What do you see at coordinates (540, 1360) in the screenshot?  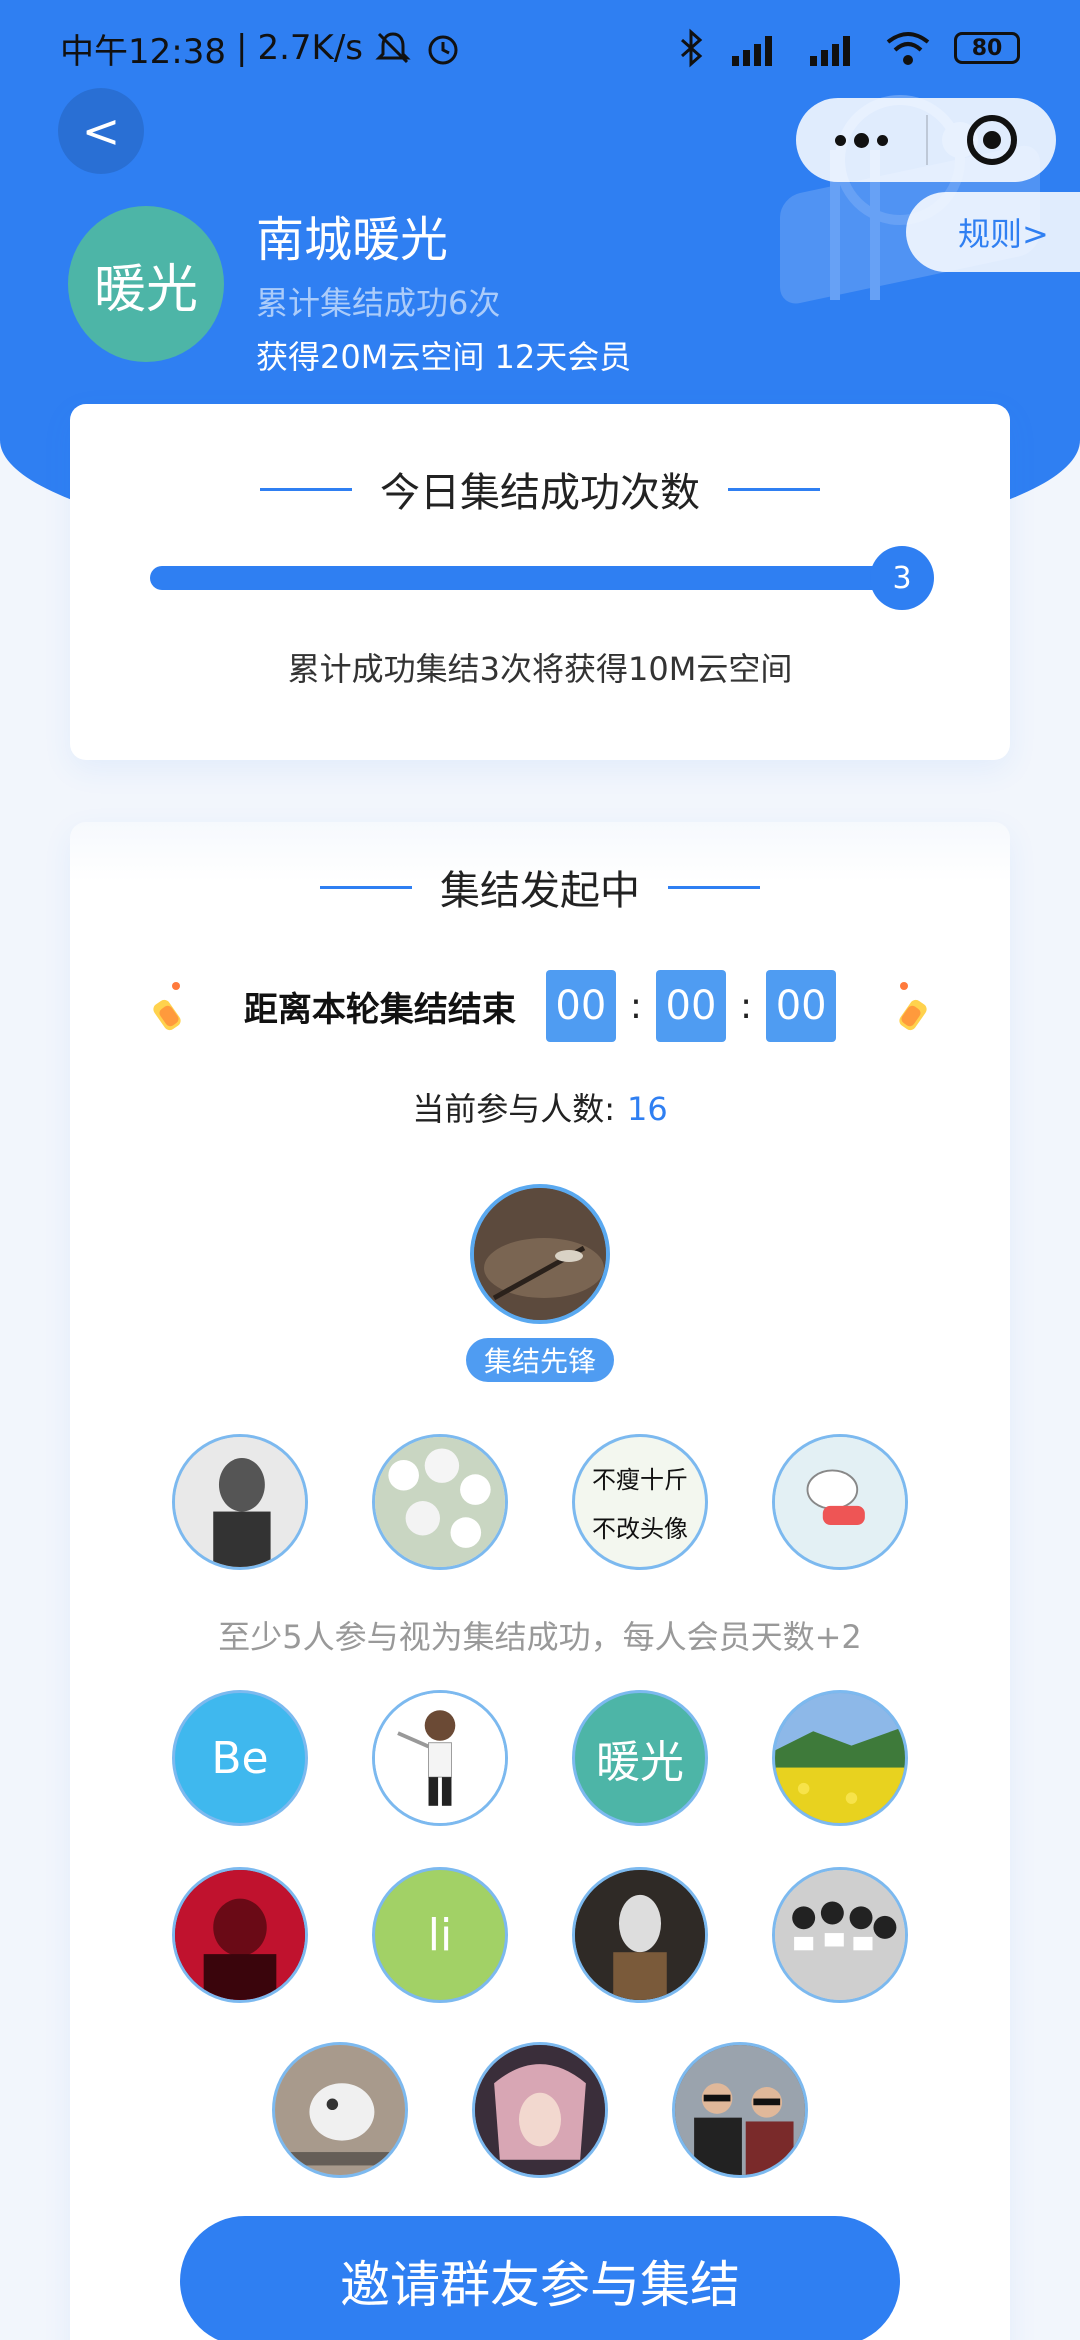 I see `leader-badge: 集结先锋` at bounding box center [540, 1360].